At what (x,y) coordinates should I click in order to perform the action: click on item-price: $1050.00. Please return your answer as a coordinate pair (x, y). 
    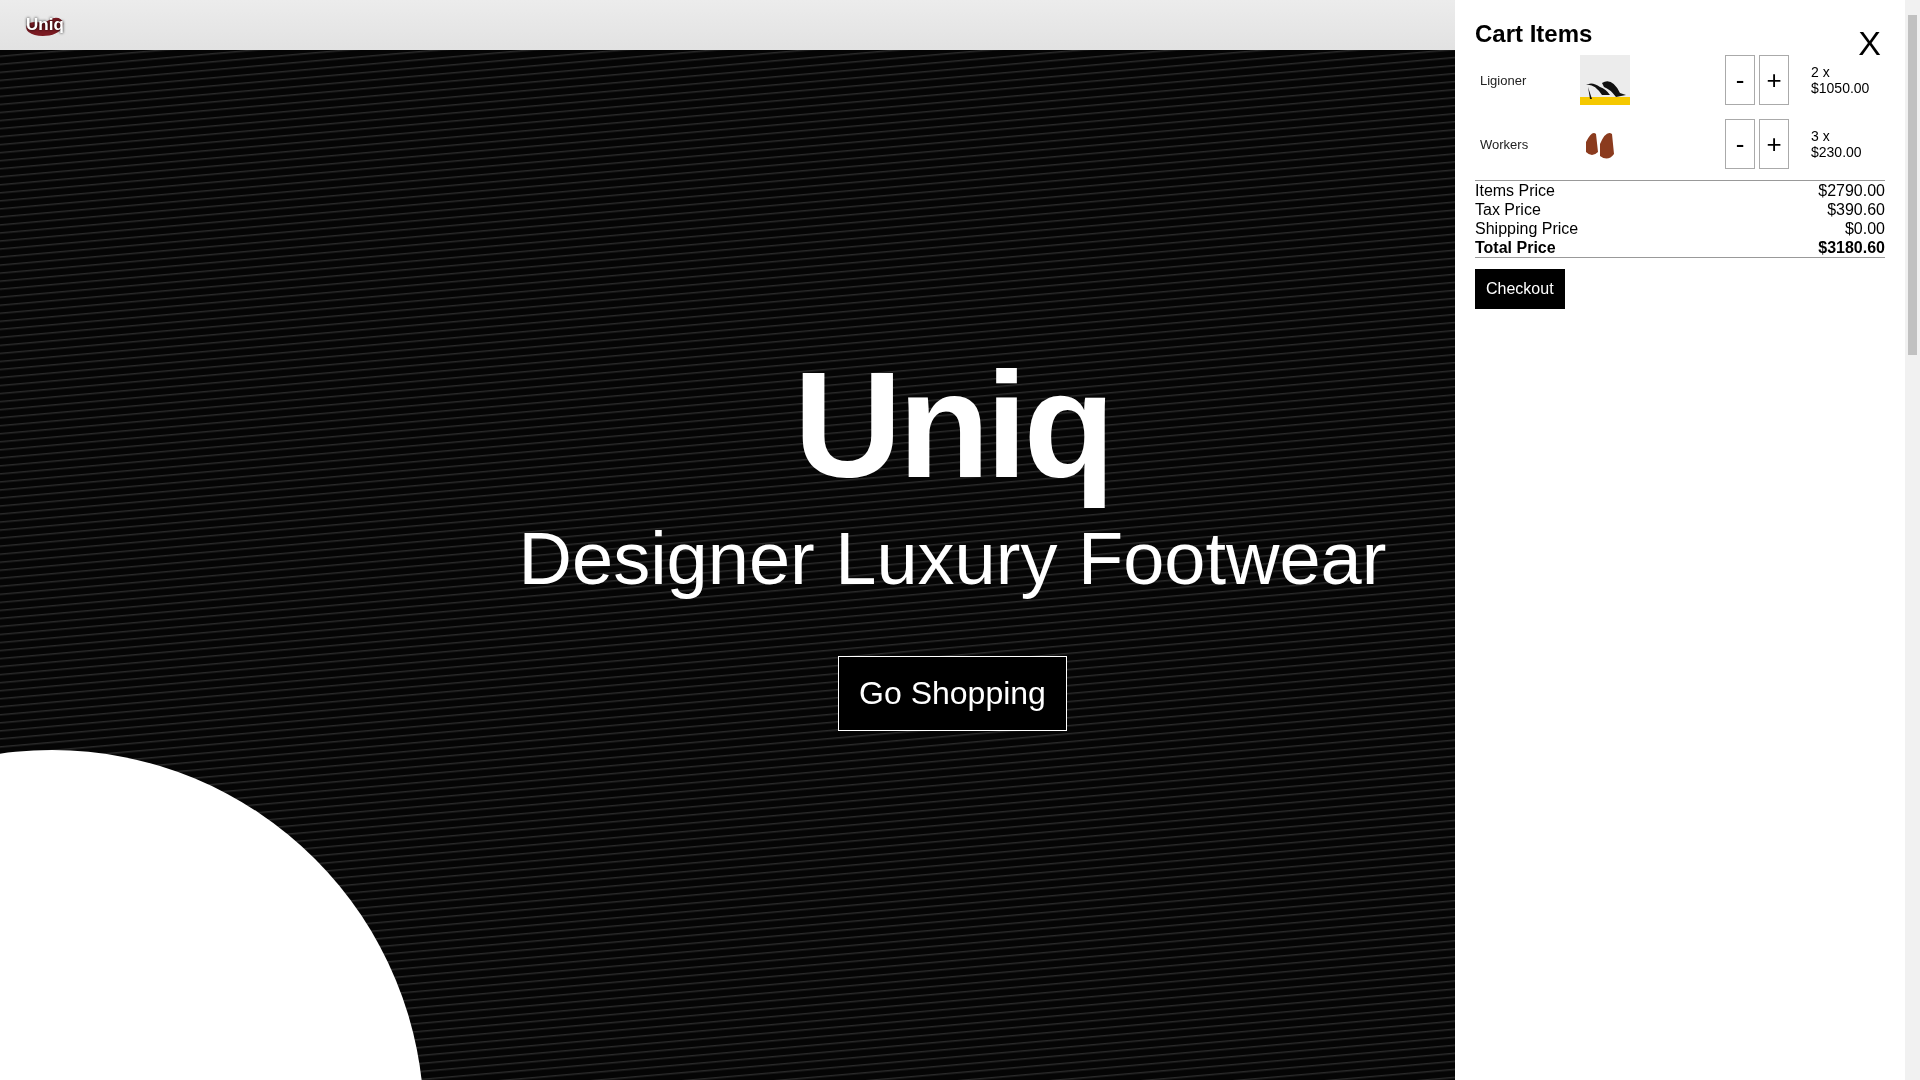
    Looking at the image, I should click on (1840, 88).